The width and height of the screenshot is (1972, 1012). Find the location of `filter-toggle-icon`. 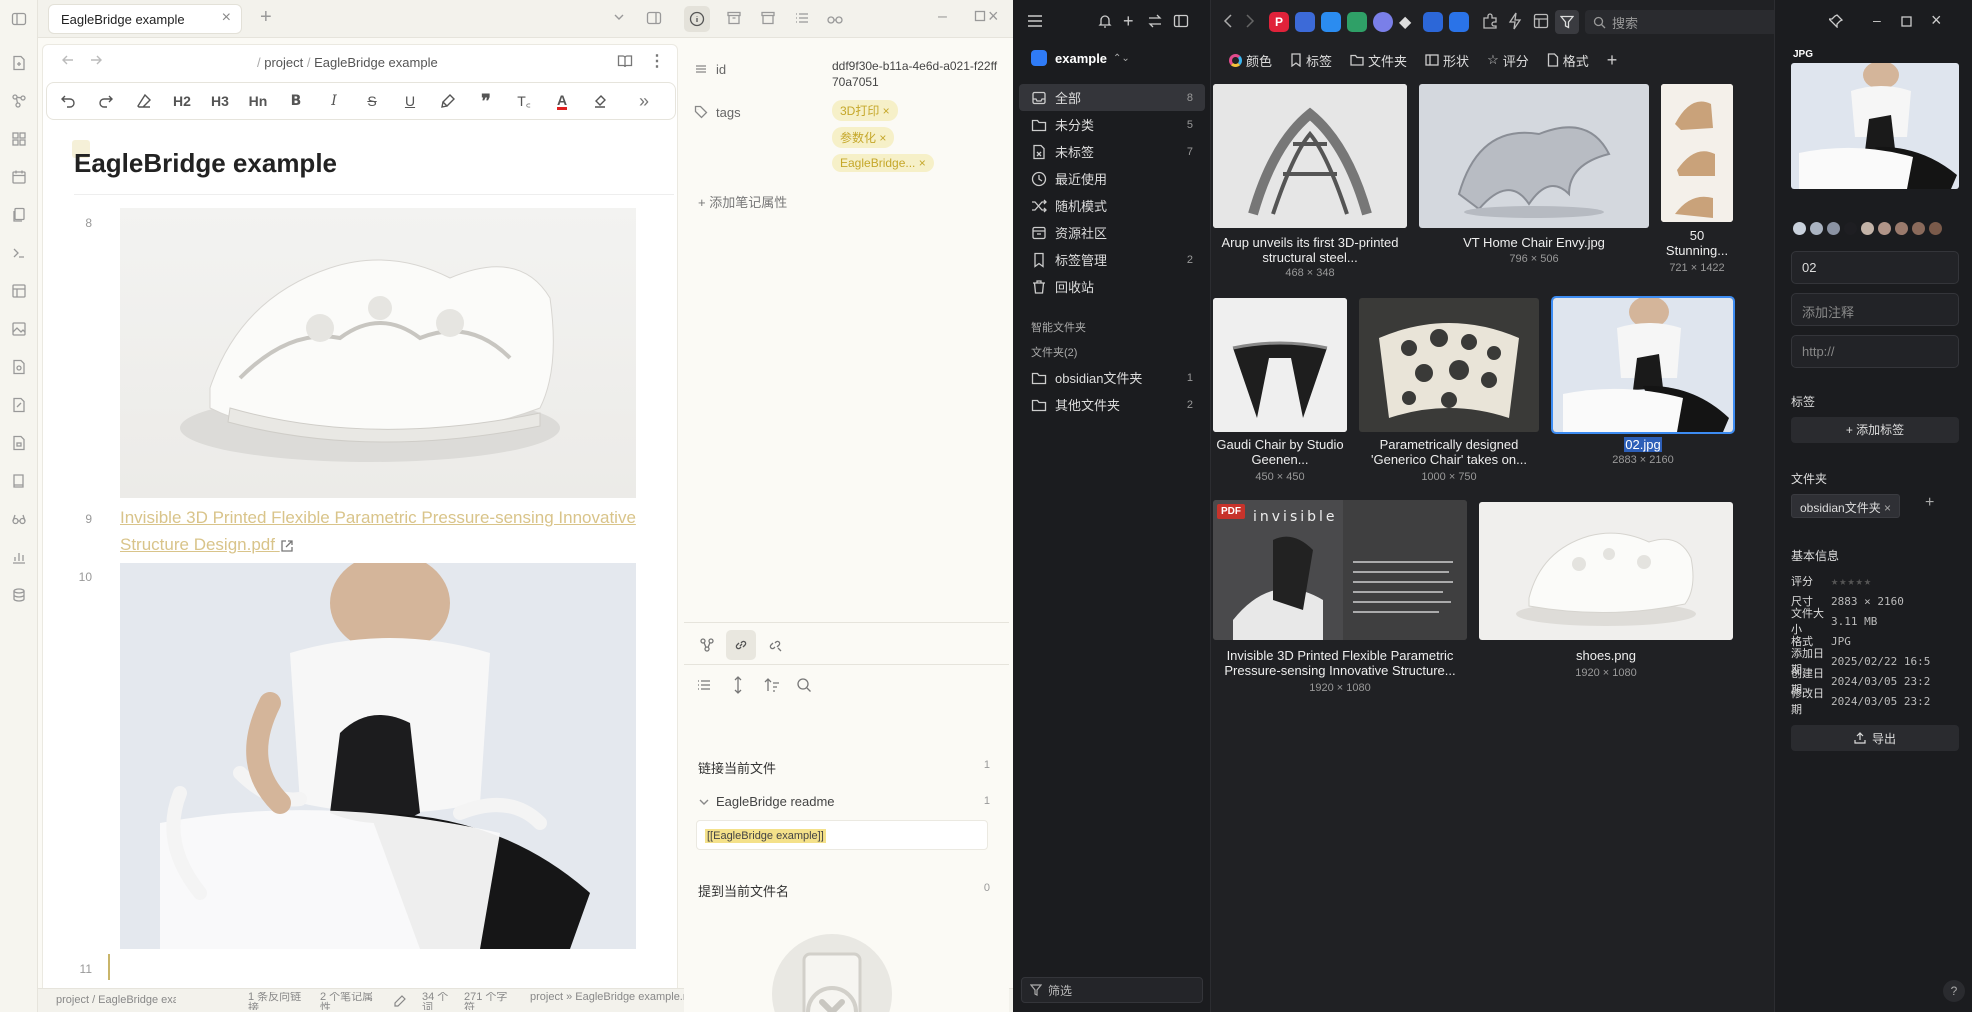

filter-toggle-icon is located at coordinates (1567, 22).